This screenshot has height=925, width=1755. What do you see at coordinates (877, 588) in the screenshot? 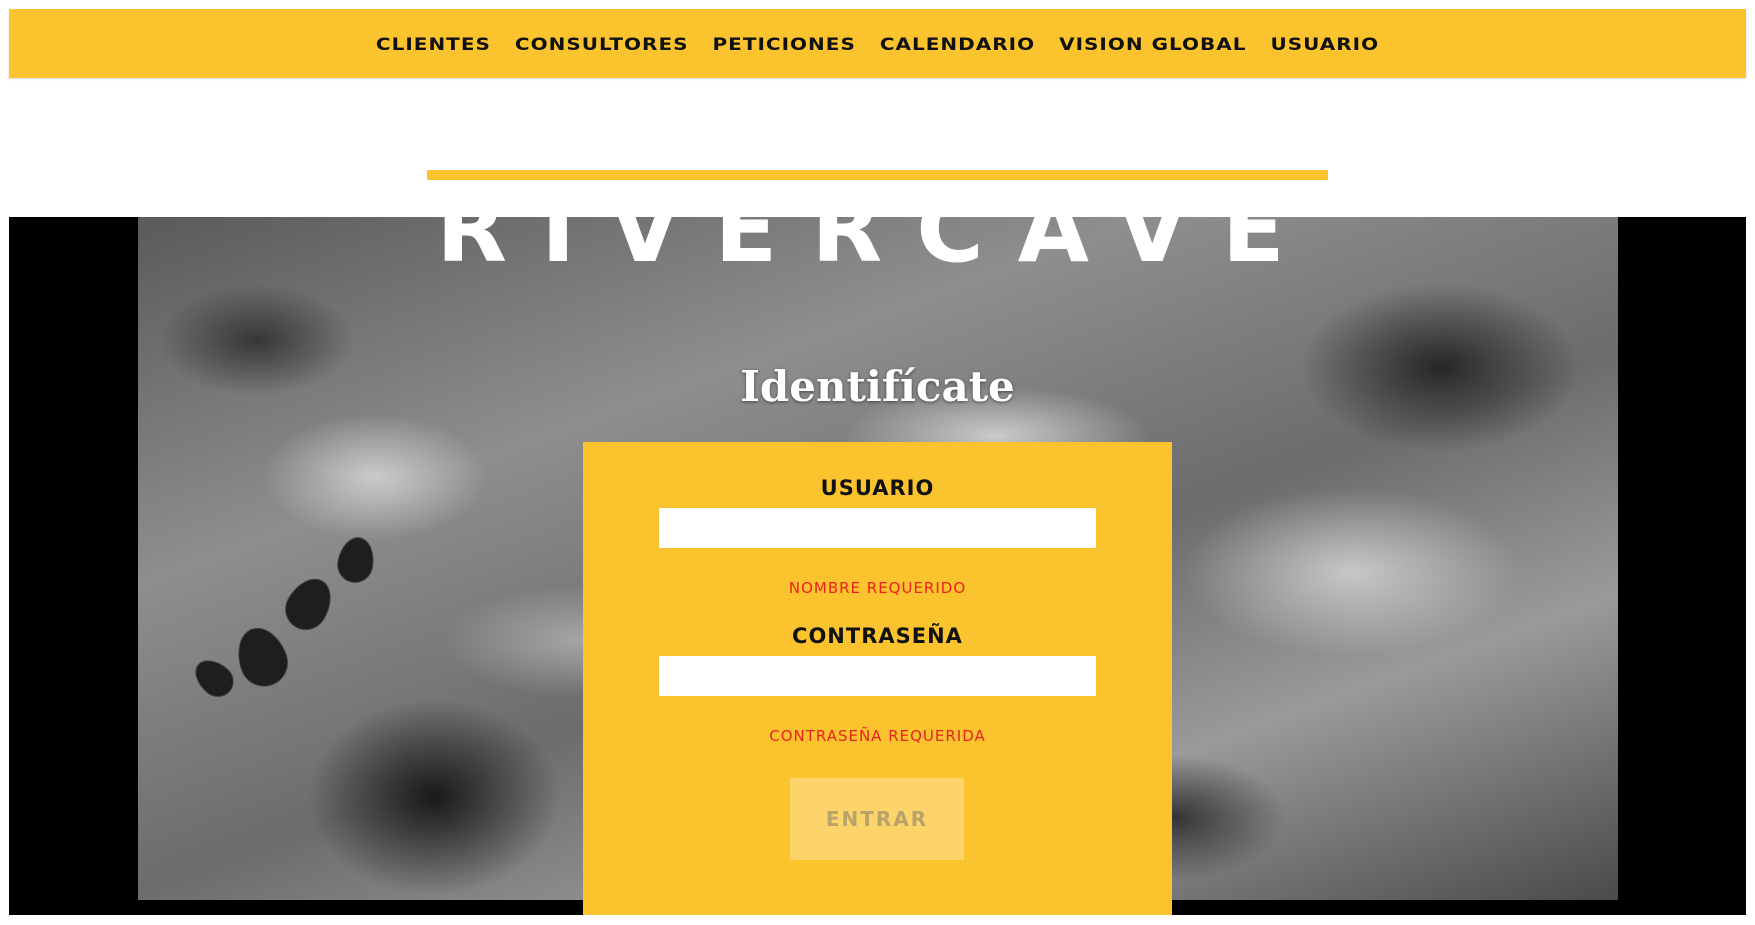
I see `username-error: Nombre requerido` at bounding box center [877, 588].